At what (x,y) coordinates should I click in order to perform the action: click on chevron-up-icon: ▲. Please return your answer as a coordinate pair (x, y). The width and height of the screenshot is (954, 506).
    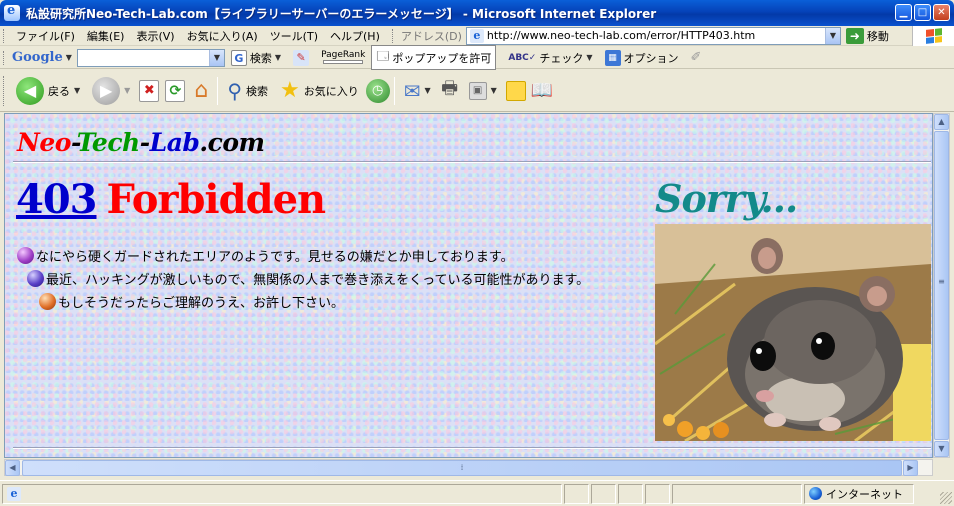
    Looking at the image, I should click on (941, 121).